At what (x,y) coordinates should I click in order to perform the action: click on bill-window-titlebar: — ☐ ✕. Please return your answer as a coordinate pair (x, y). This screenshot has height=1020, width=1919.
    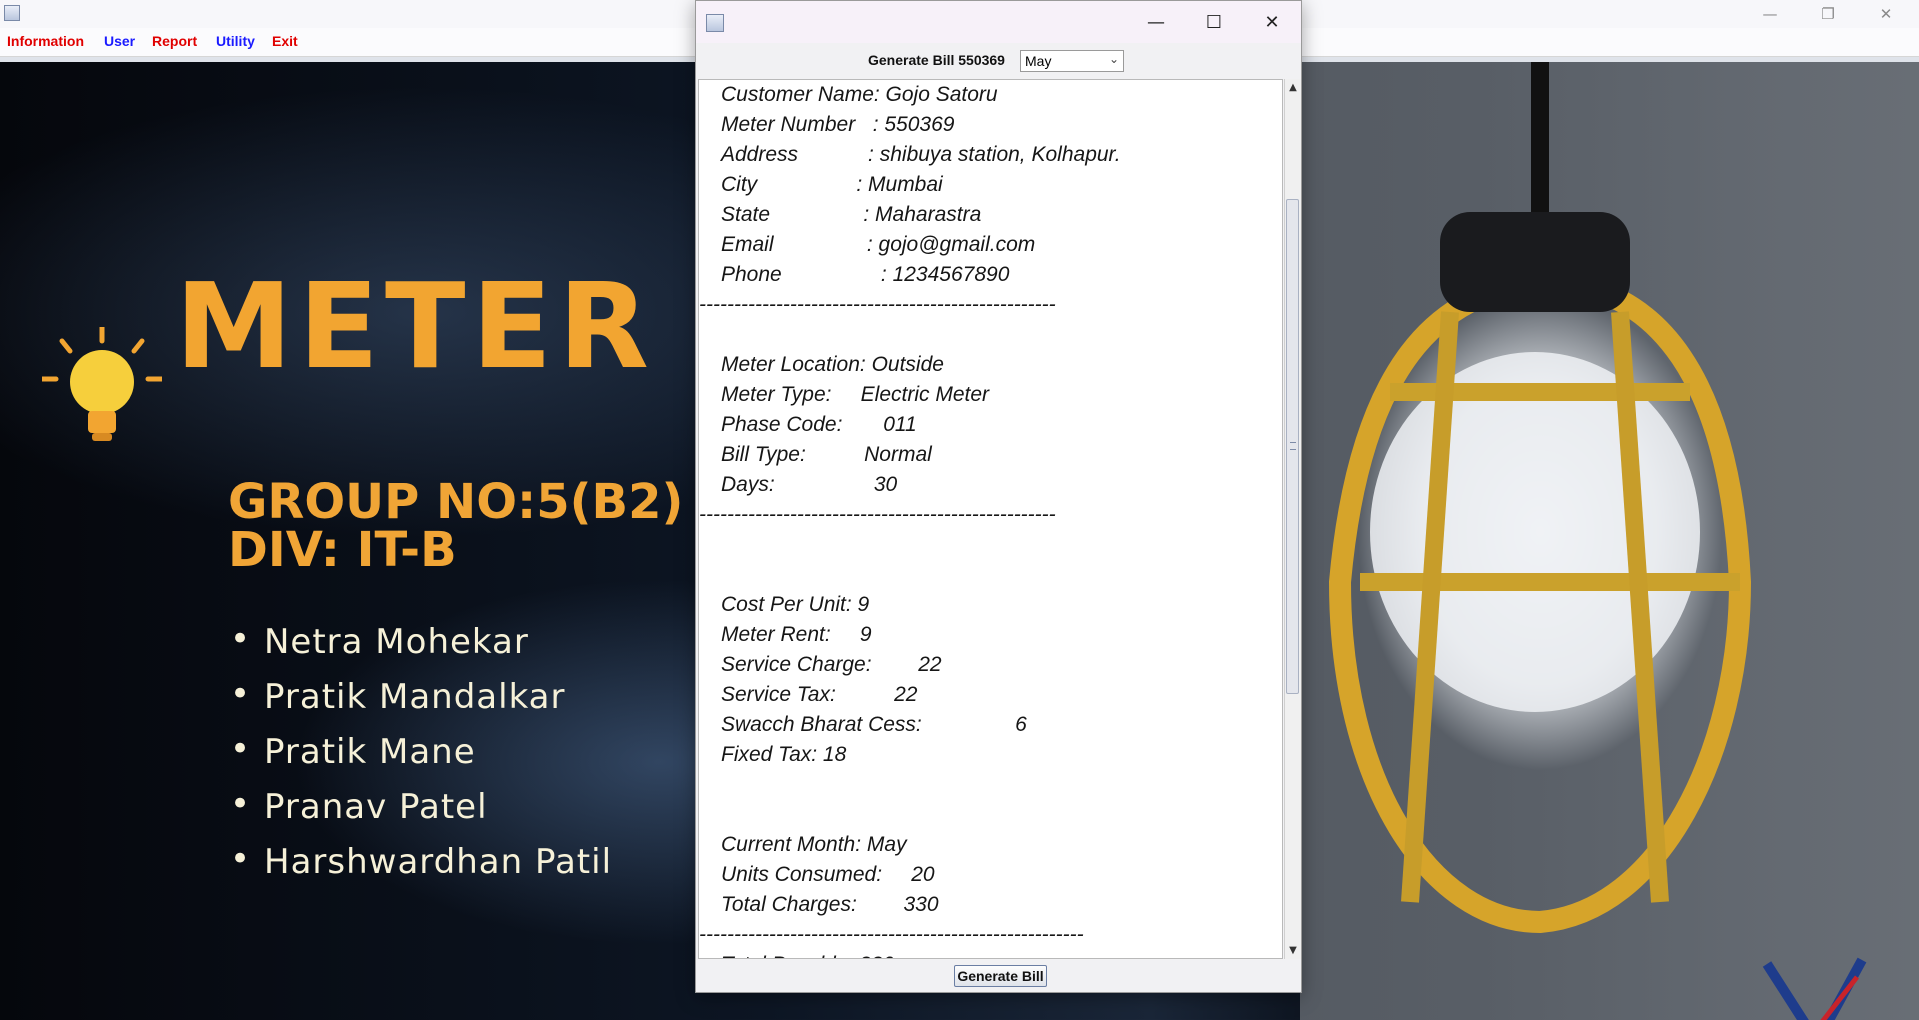
    Looking at the image, I should click on (998, 22).